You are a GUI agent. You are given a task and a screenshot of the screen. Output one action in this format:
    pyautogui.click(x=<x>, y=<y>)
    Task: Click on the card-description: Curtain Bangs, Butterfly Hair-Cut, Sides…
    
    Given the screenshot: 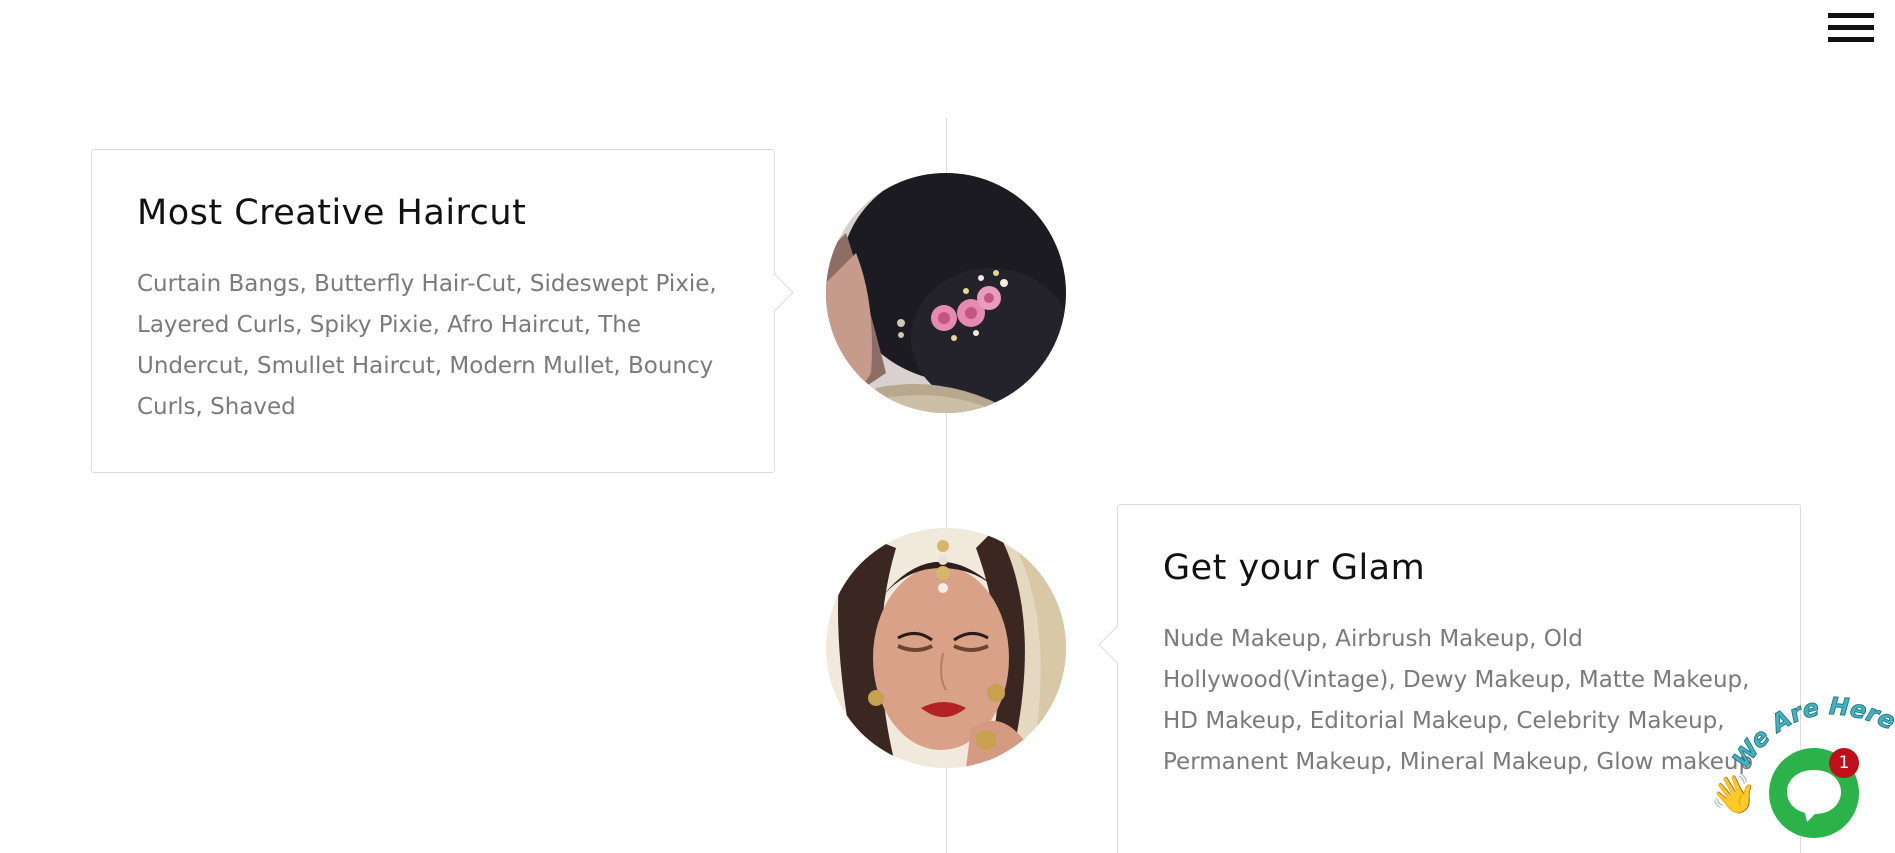 What is the action you would take?
    pyautogui.click(x=427, y=345)
    